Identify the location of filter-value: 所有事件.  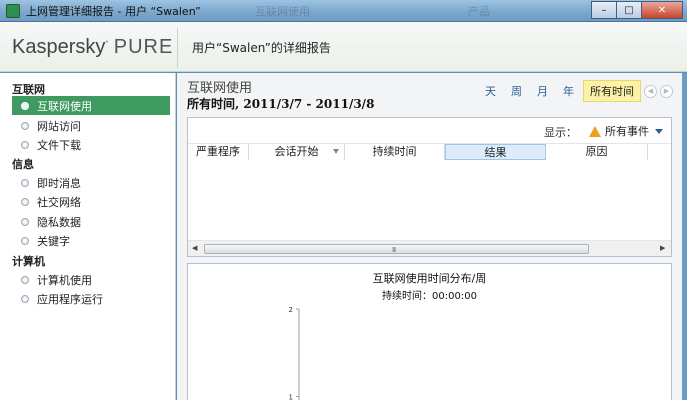
(627, 131).